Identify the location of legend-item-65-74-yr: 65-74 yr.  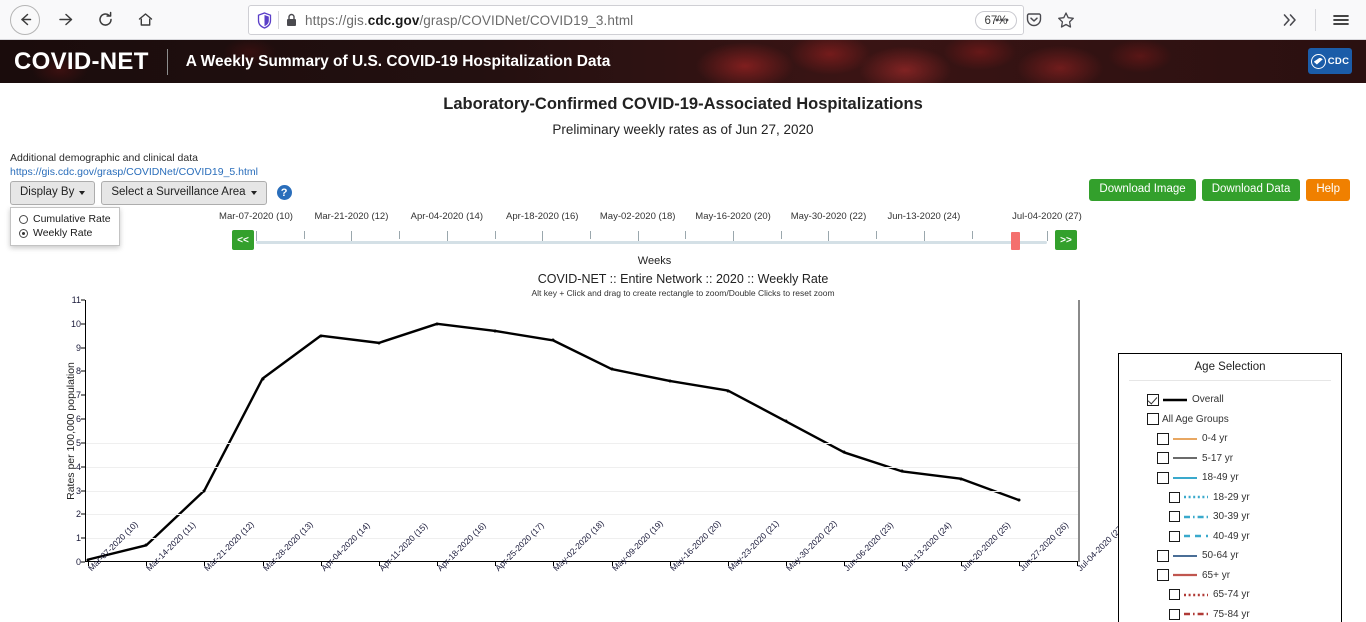
(1230, 595).